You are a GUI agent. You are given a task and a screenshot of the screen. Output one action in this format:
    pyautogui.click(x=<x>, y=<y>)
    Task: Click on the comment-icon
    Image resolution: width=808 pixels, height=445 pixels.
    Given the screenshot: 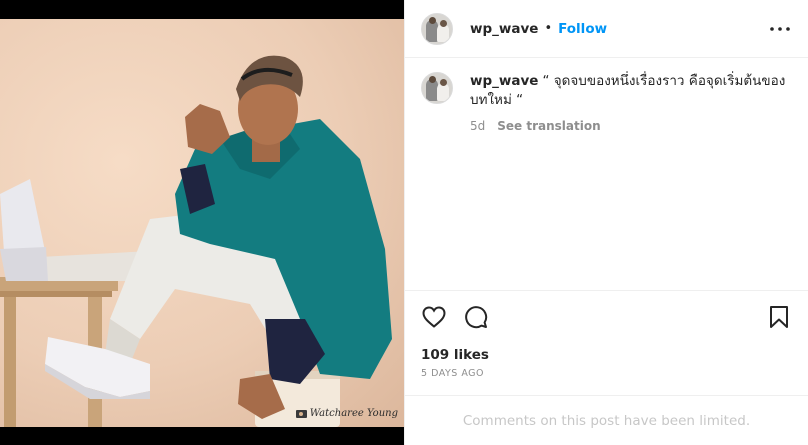 What is the action you would take?
    pyautogui.click(x=476, y=317)
    